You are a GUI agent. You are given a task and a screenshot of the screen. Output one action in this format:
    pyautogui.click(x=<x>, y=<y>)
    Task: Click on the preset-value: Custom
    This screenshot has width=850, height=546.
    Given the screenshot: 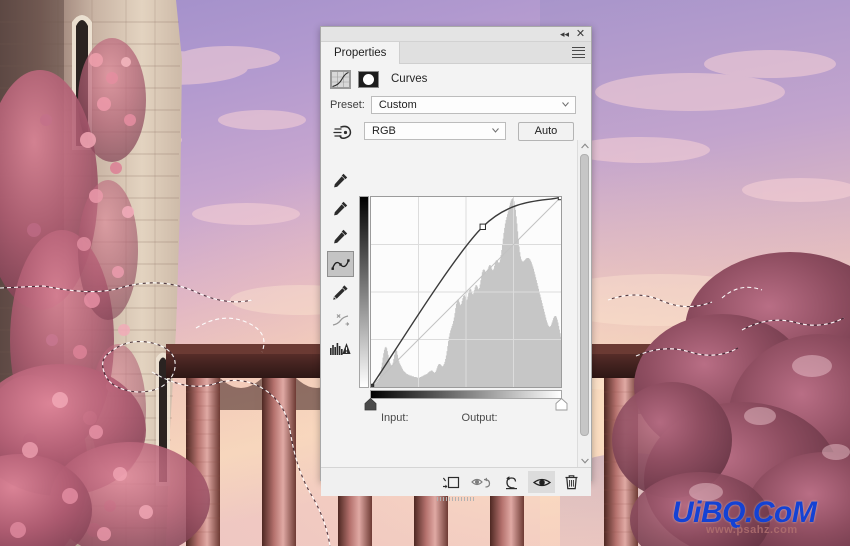 What is the action you would take?
    pyautogui.click(x=397, y=105)
    